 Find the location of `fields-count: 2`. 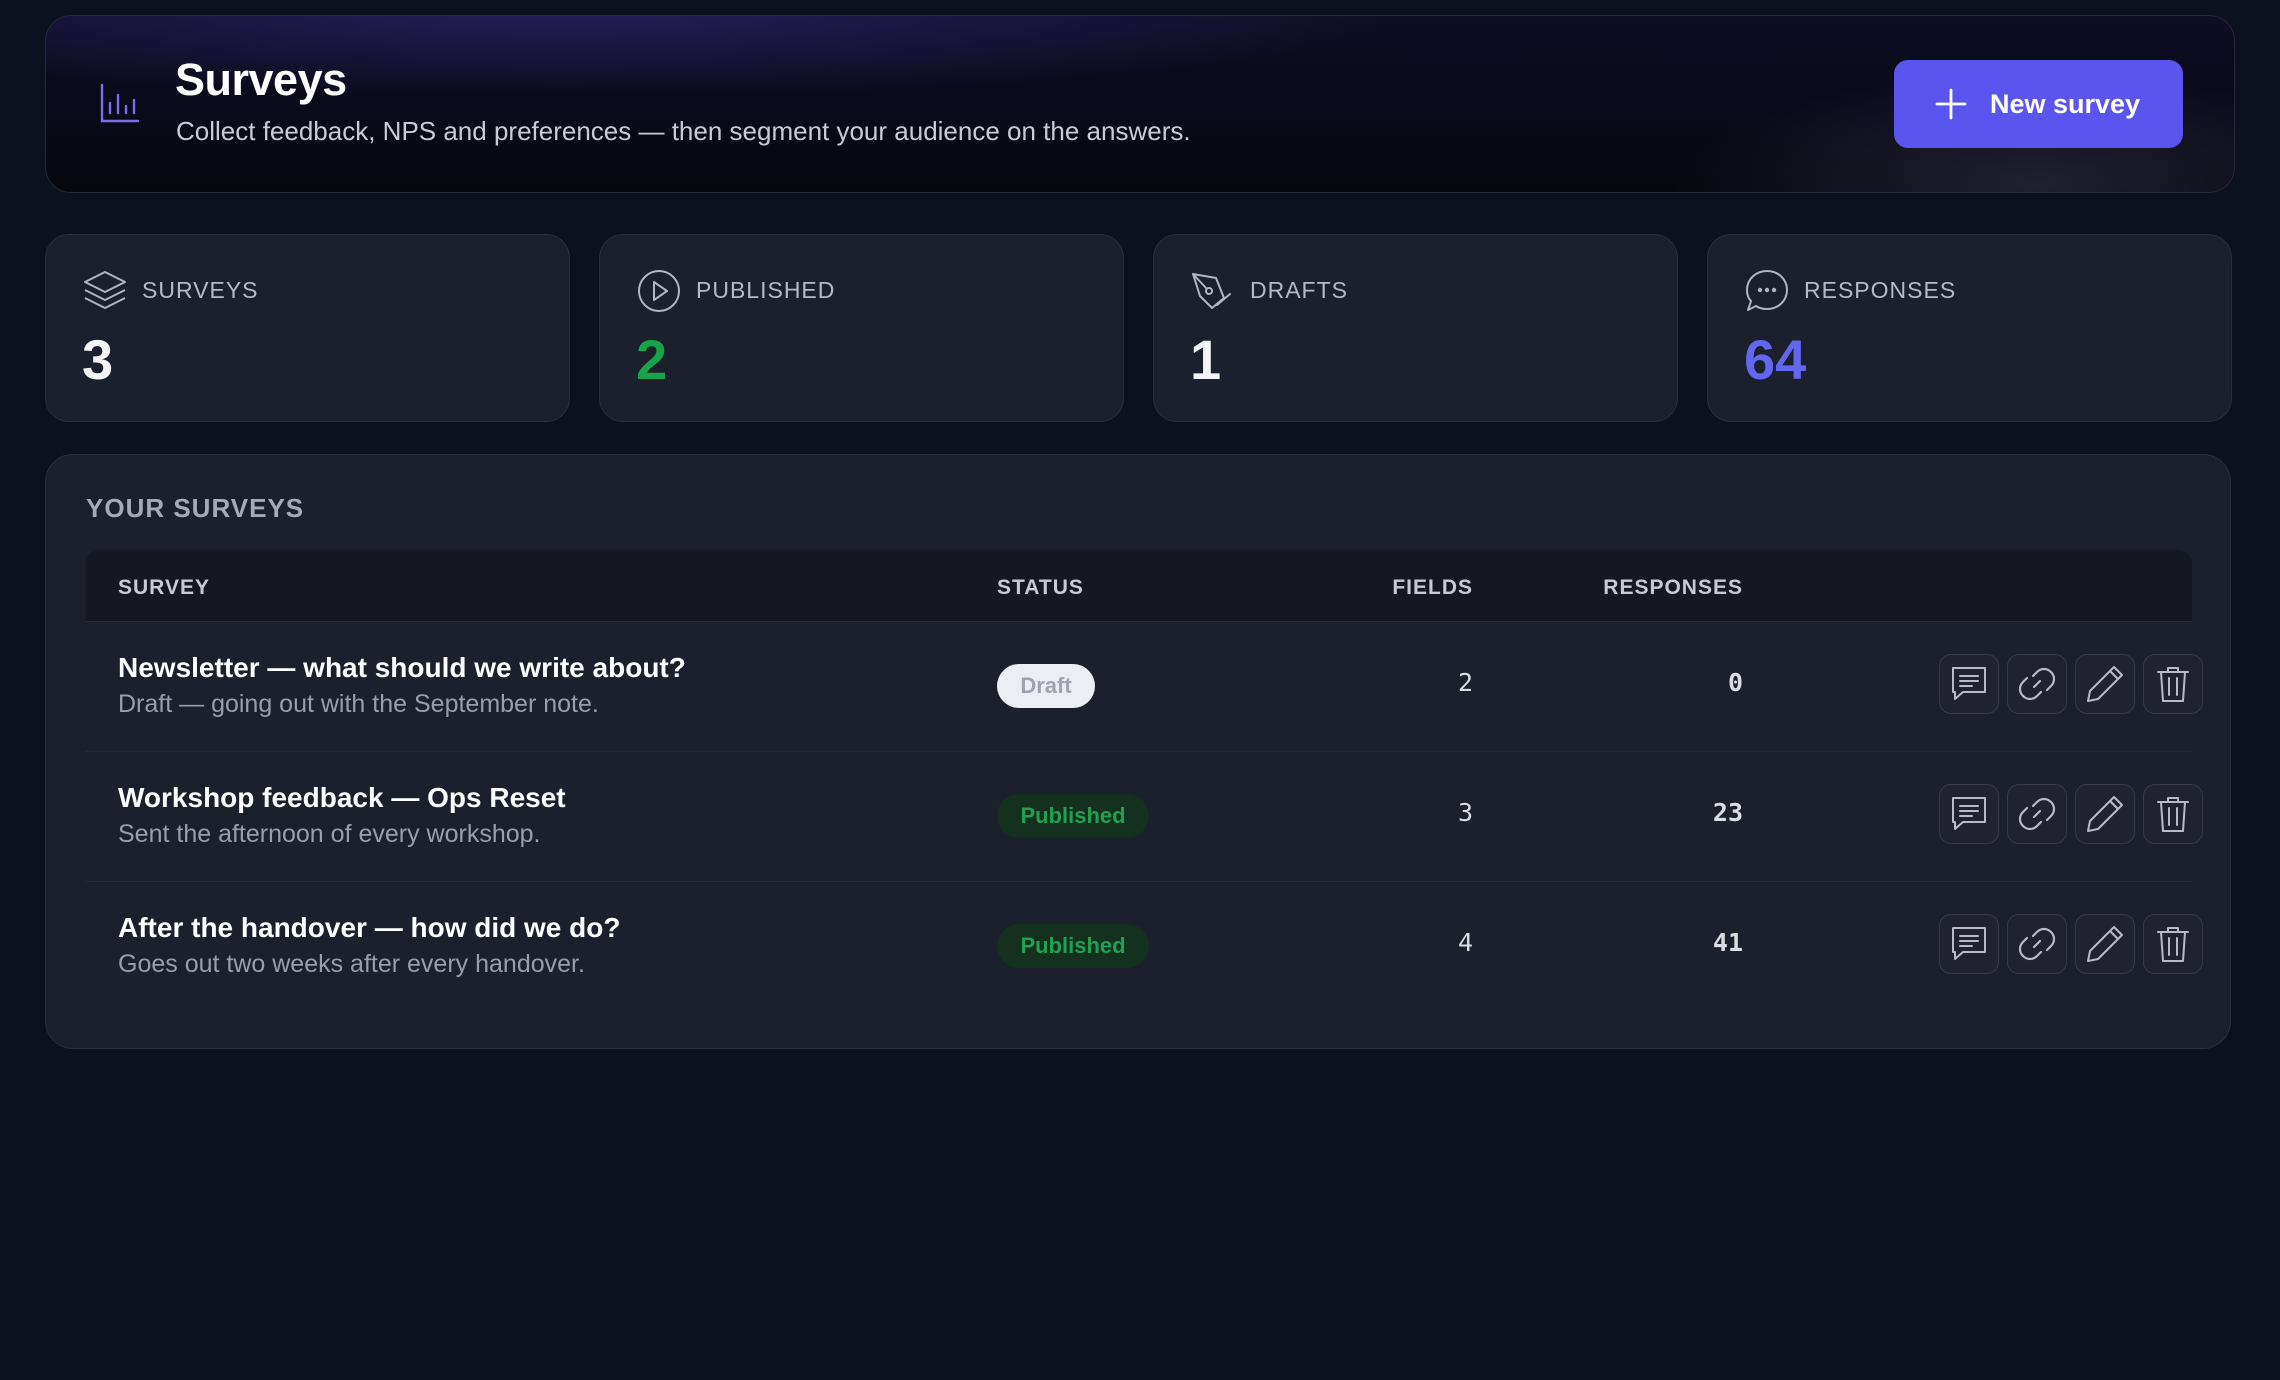

fields-count: 2 is located at coordinates (1465, 682).